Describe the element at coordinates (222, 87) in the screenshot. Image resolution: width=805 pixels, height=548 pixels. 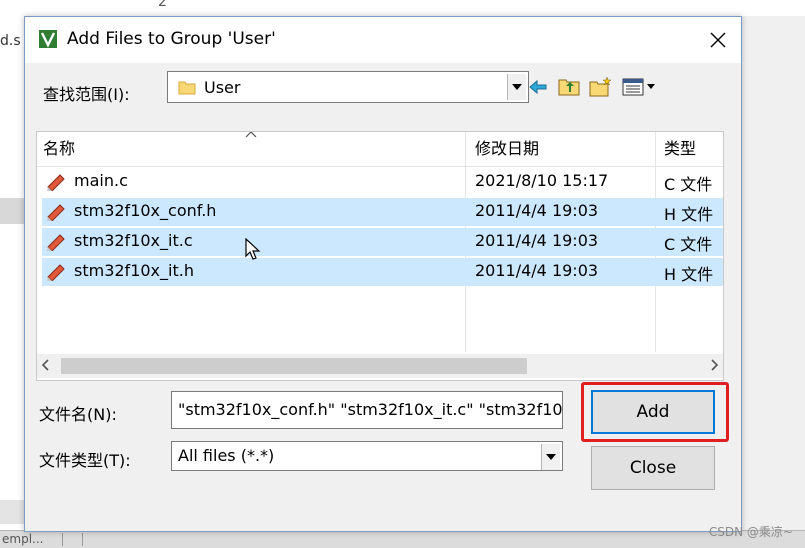
I see `look-in-value: User` at that location.